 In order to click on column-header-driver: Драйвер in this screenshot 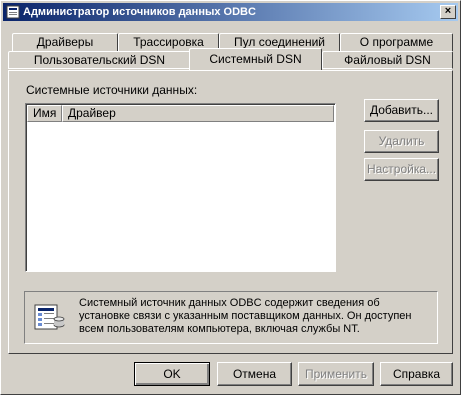, I will do `click(198, 113)`.